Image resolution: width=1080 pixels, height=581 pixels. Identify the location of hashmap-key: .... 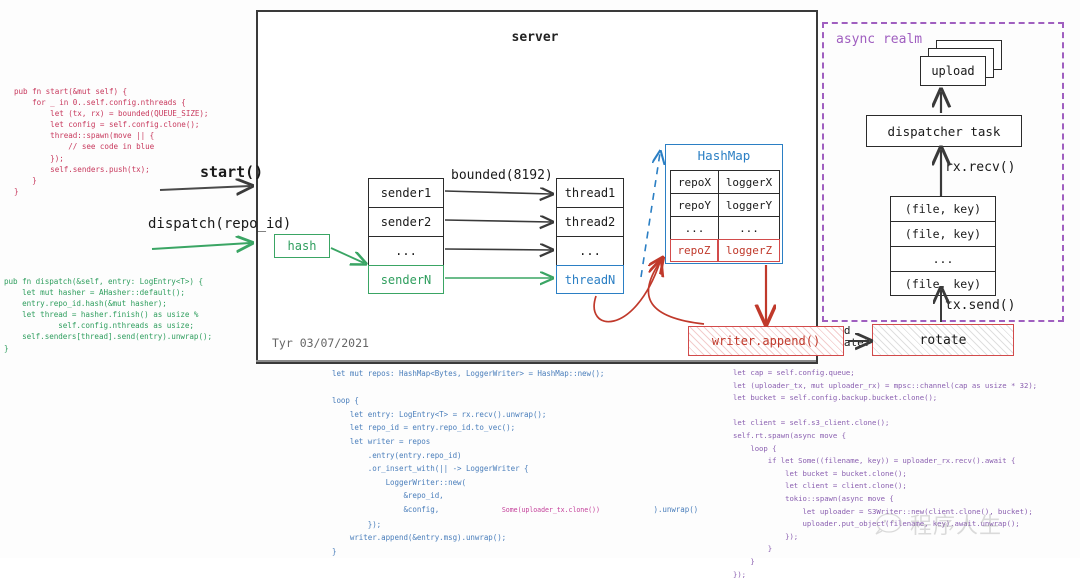
(694, 227).